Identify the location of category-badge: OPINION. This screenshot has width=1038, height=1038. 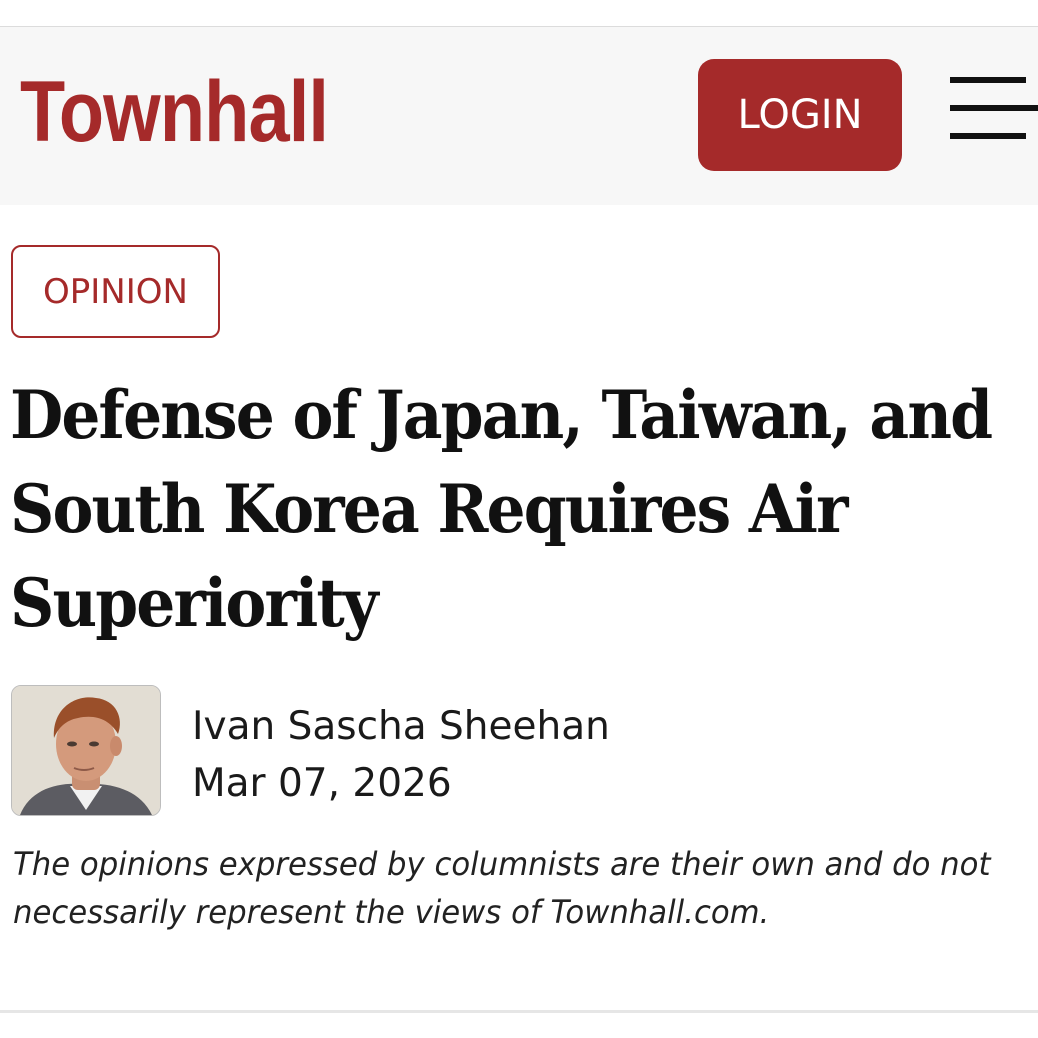
(115, 291).